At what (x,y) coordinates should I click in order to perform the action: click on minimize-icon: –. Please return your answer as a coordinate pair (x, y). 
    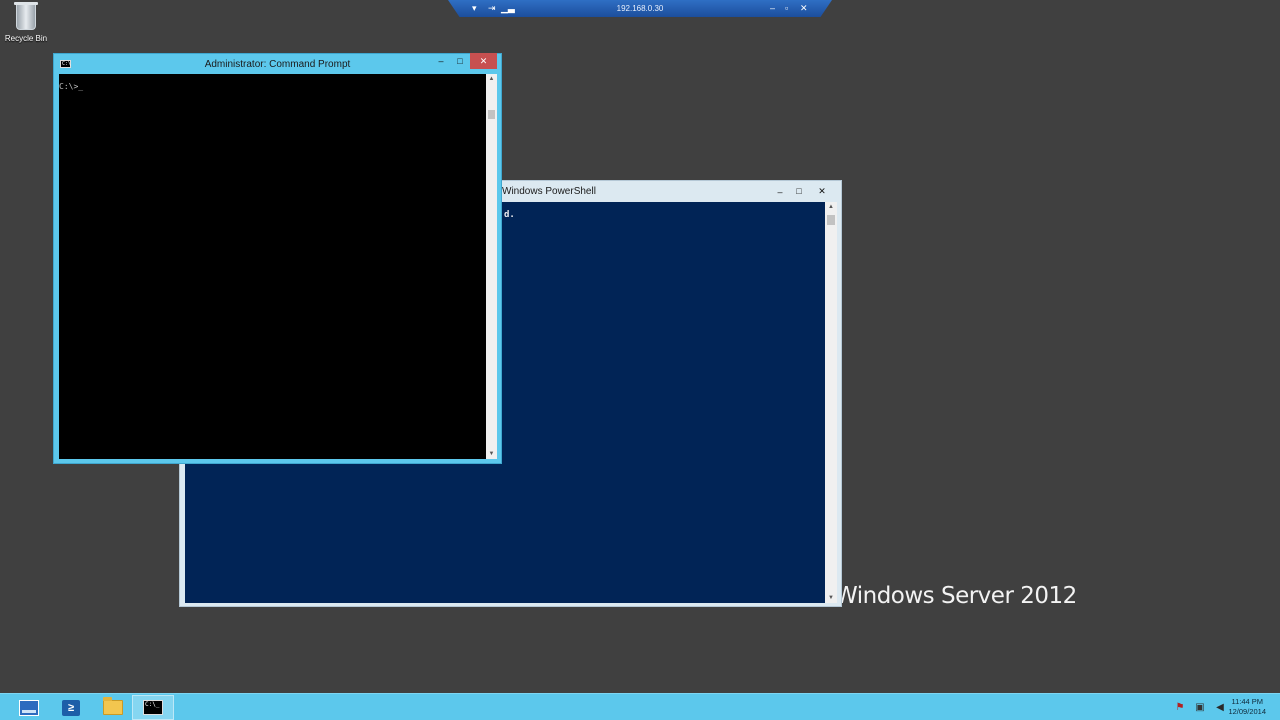
    Looking at the image, I should click on (772, 8).